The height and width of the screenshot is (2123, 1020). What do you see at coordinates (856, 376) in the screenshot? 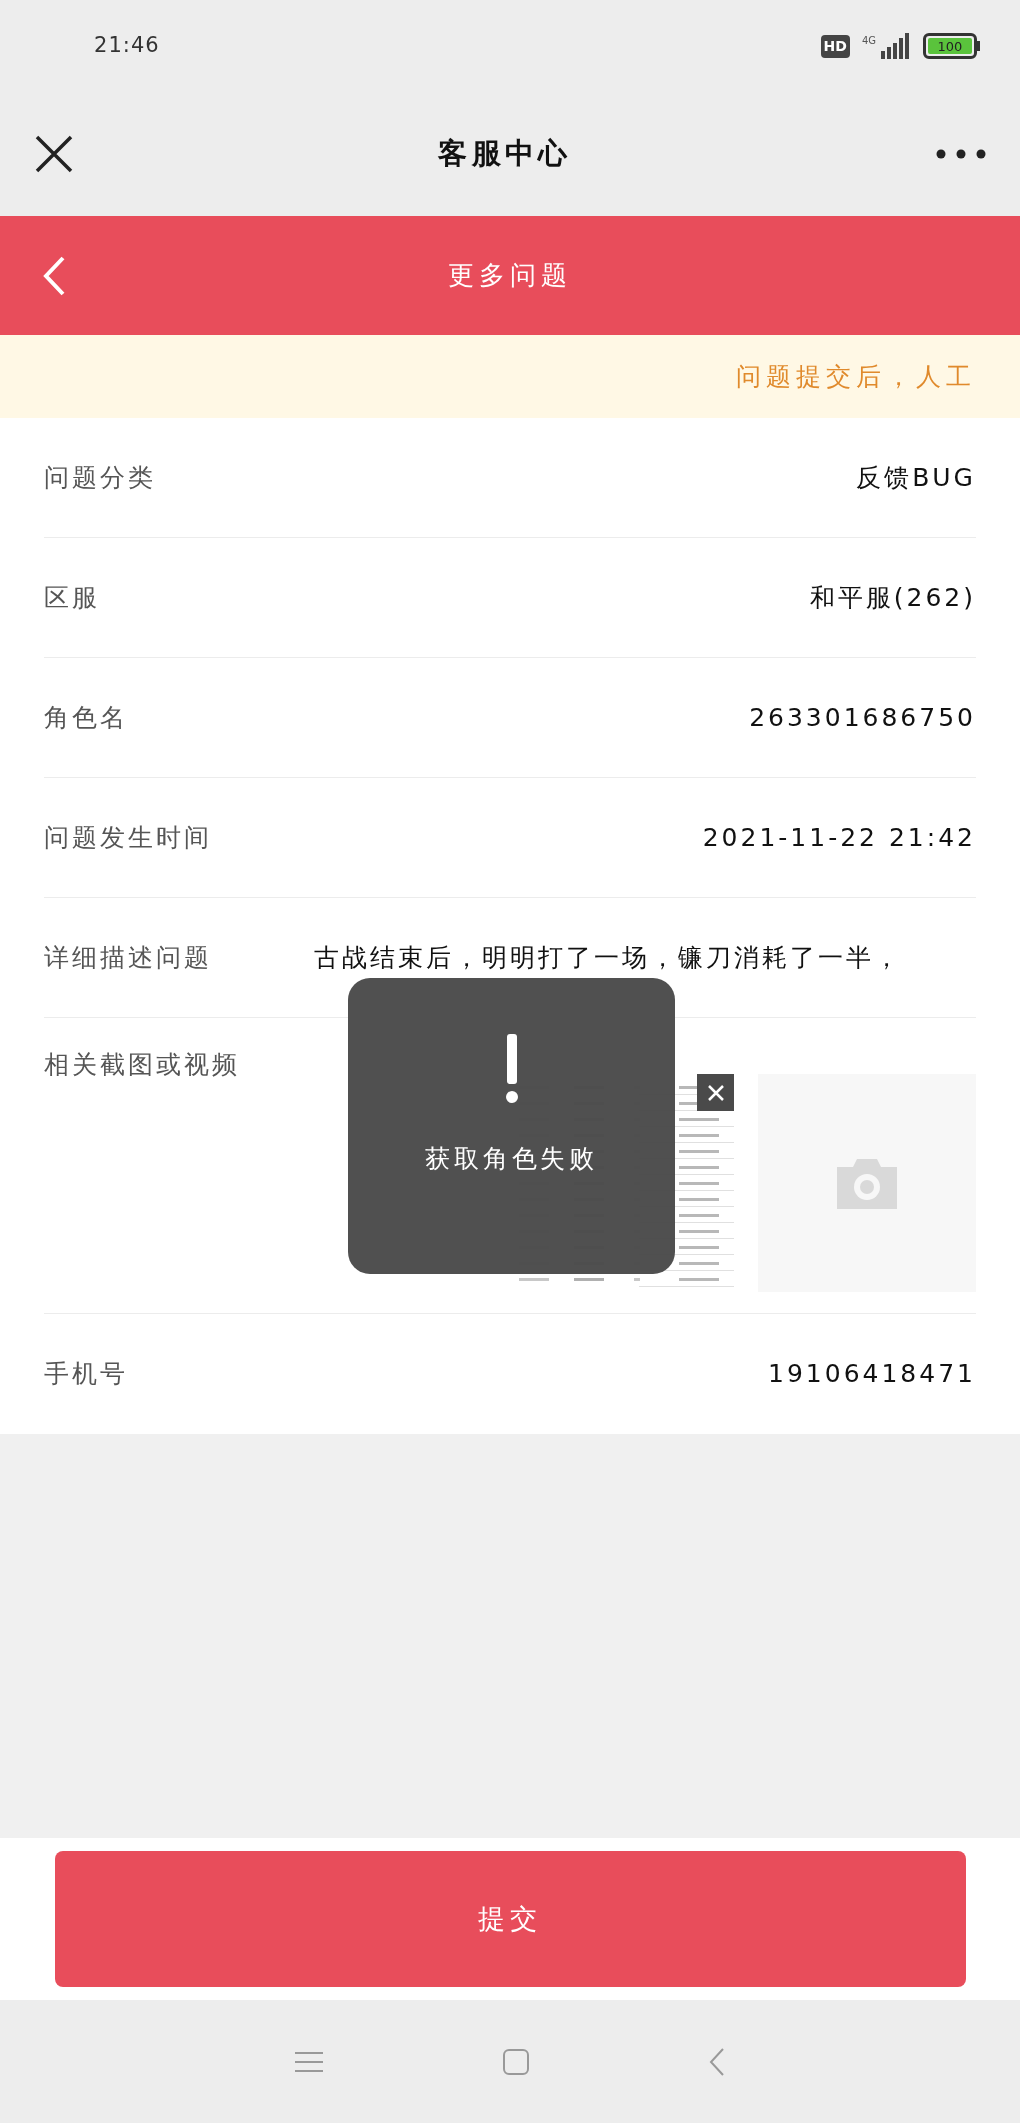
I see `notice-text: 问题提交后，人工` at bounding box center [856, 376].